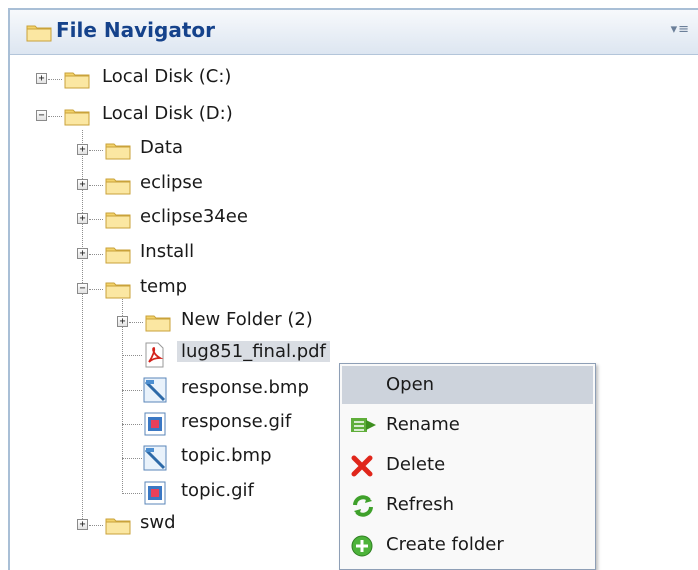 Image resolution: width=698 pixels, height=570 pixels. I want to click on tree-item-install: Install, so click(167, 251).